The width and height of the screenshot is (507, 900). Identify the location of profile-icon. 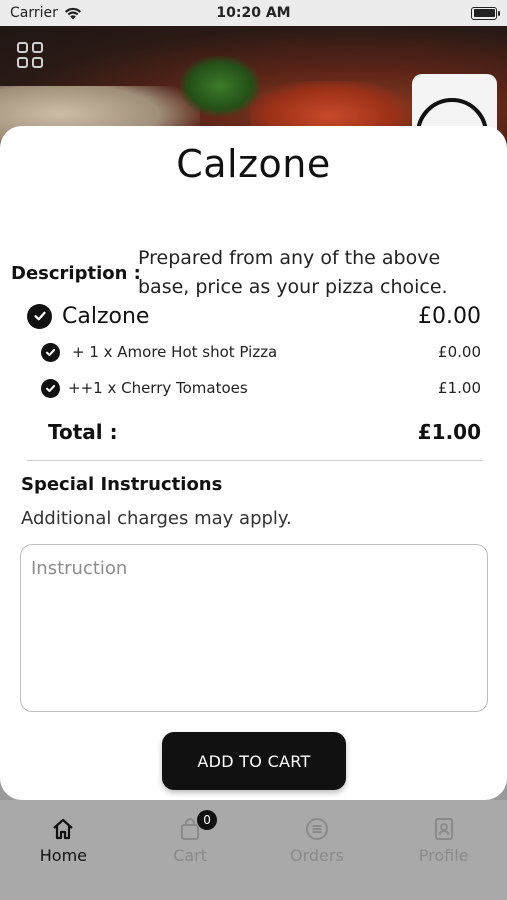
(443, 829).